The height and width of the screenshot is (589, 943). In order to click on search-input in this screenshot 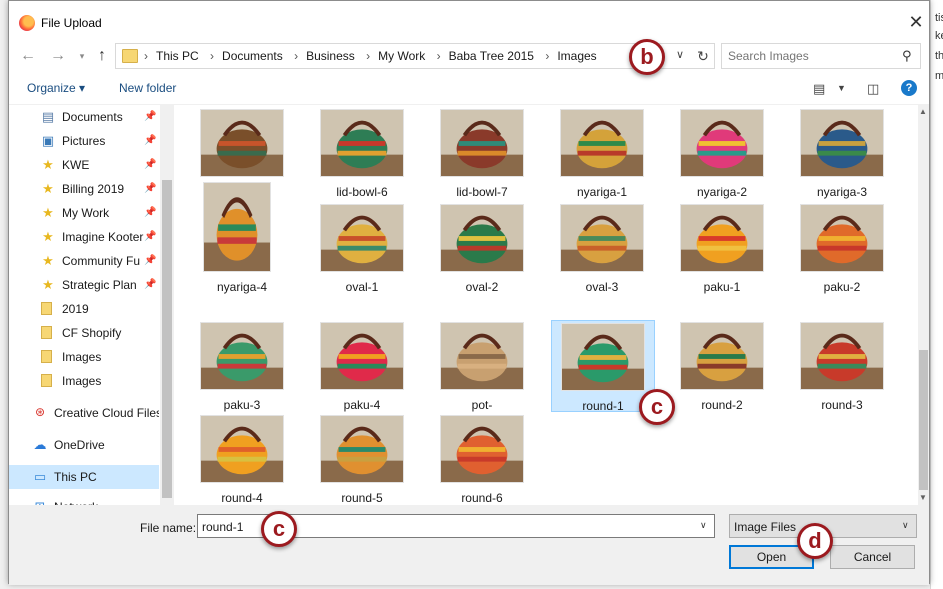, I will do `click(808, 56)`.